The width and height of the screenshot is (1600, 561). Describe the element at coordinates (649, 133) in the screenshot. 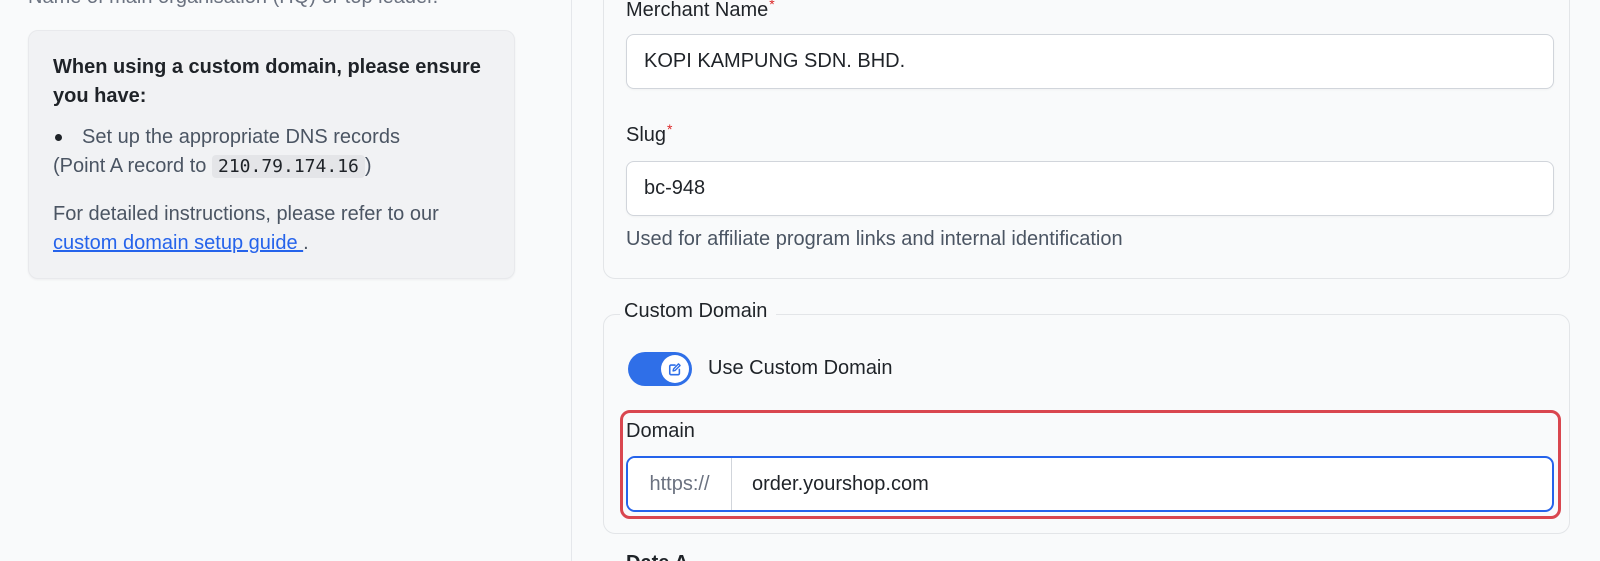

I see `slug-label: Slug*` at that location.